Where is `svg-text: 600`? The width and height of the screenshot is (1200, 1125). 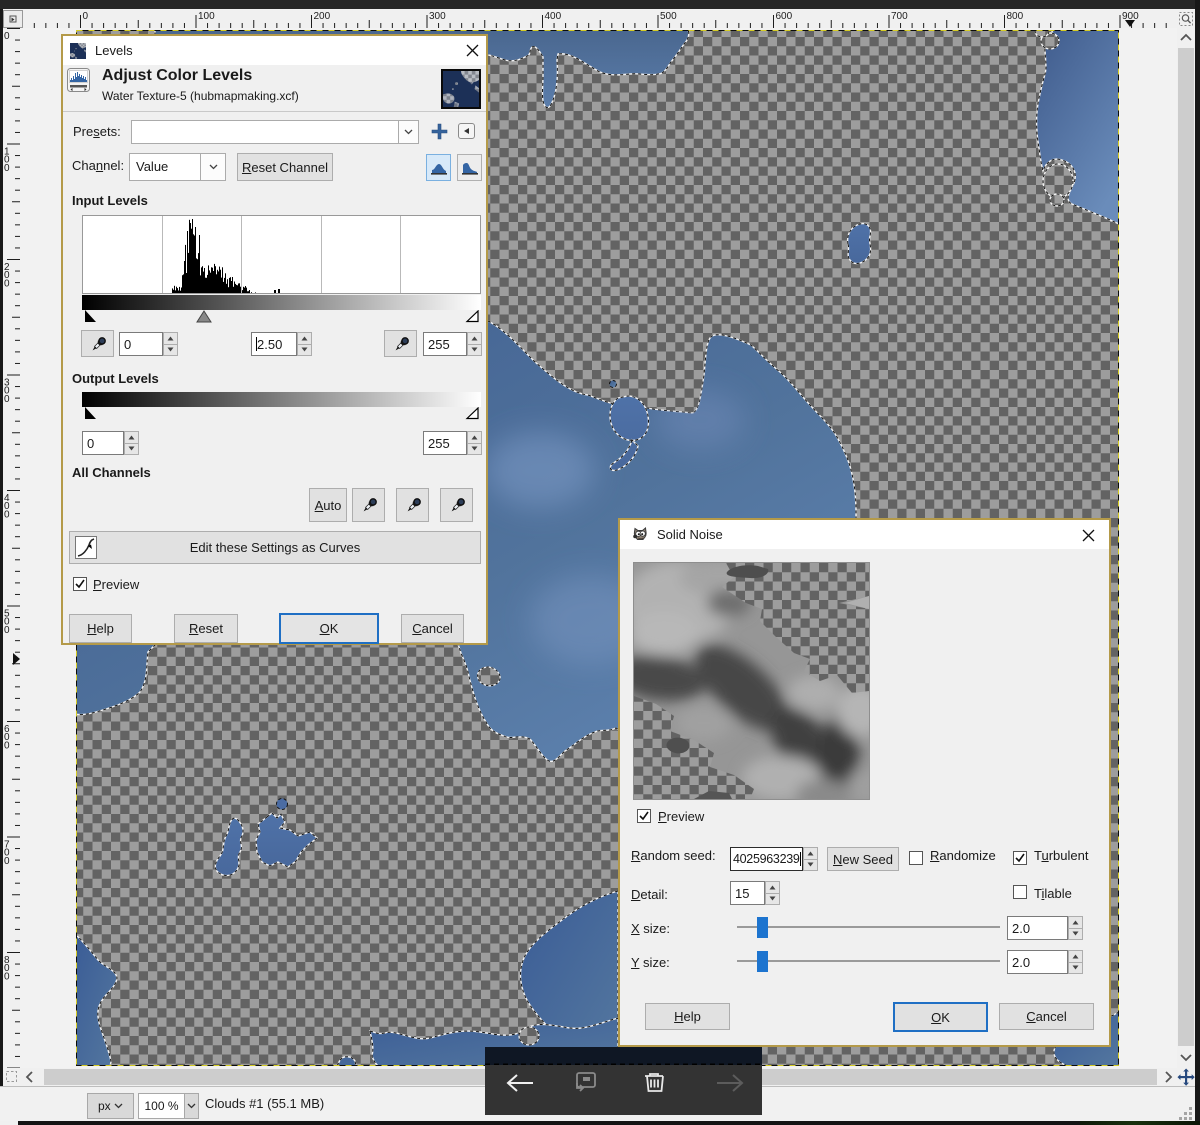
svg-text: 600 is located at coordinates (784, 16).